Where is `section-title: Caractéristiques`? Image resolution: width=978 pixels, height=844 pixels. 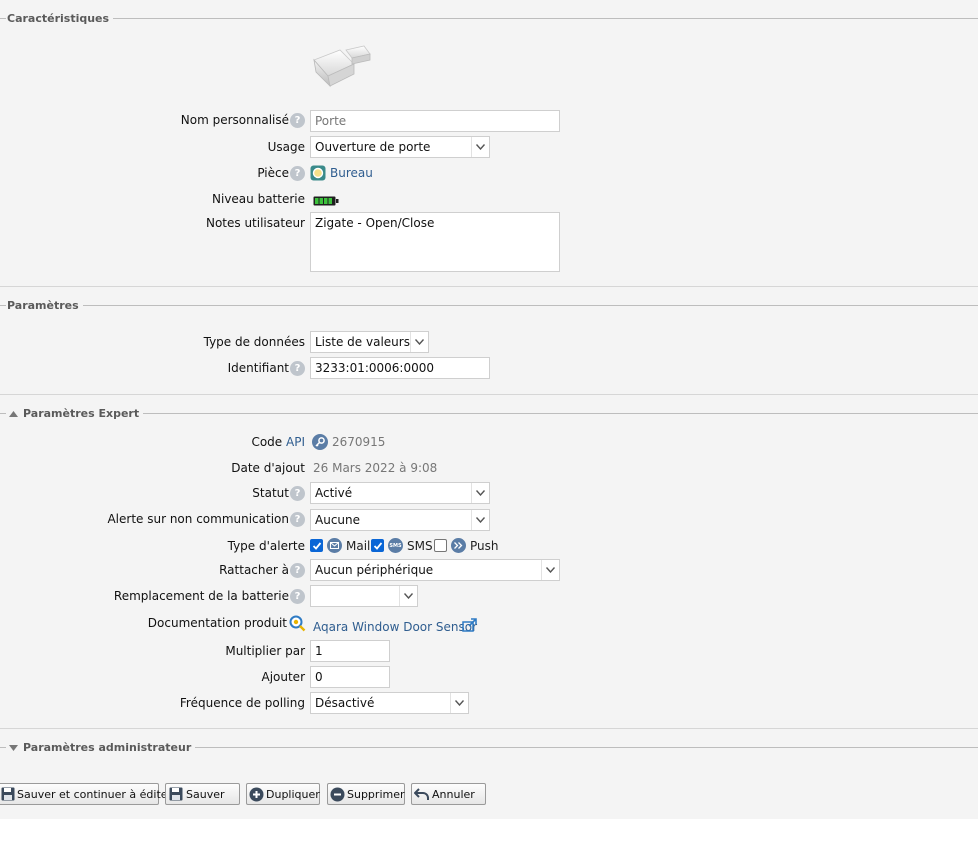 section-title: Caractéristiques is located at coordinates (58, 18).